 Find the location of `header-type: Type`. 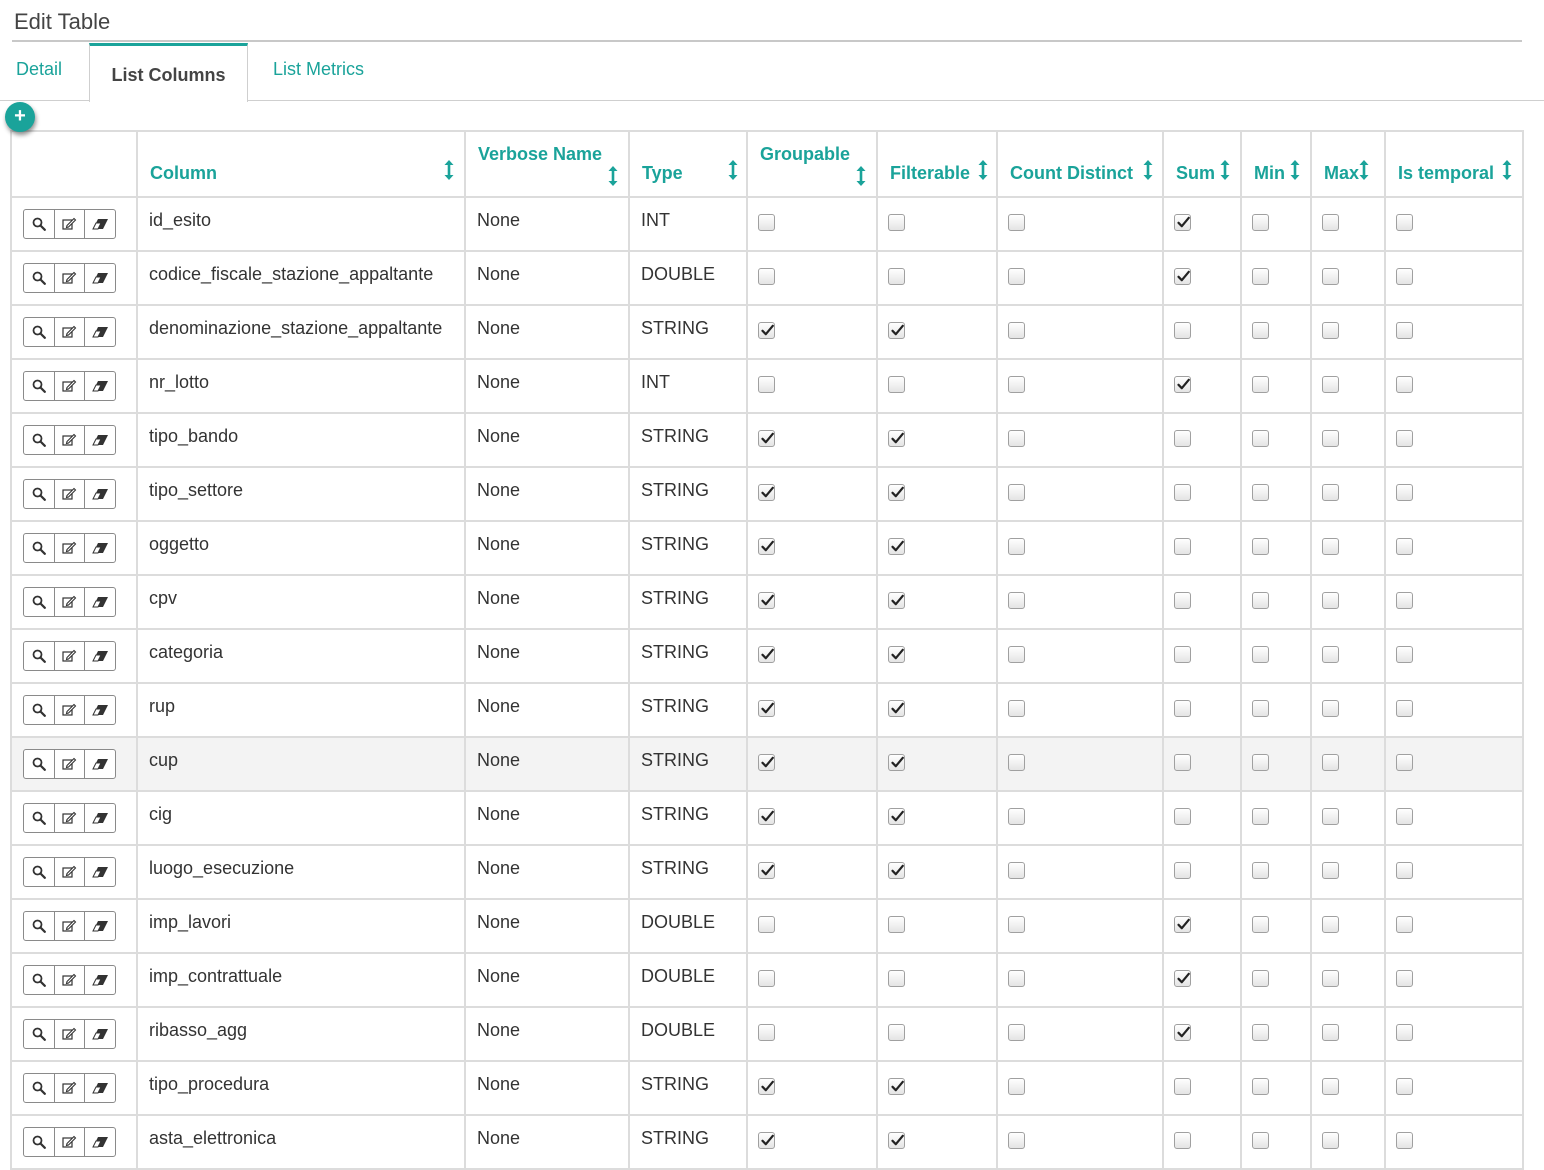

header-type: Type is located at coordinates (688, 164).